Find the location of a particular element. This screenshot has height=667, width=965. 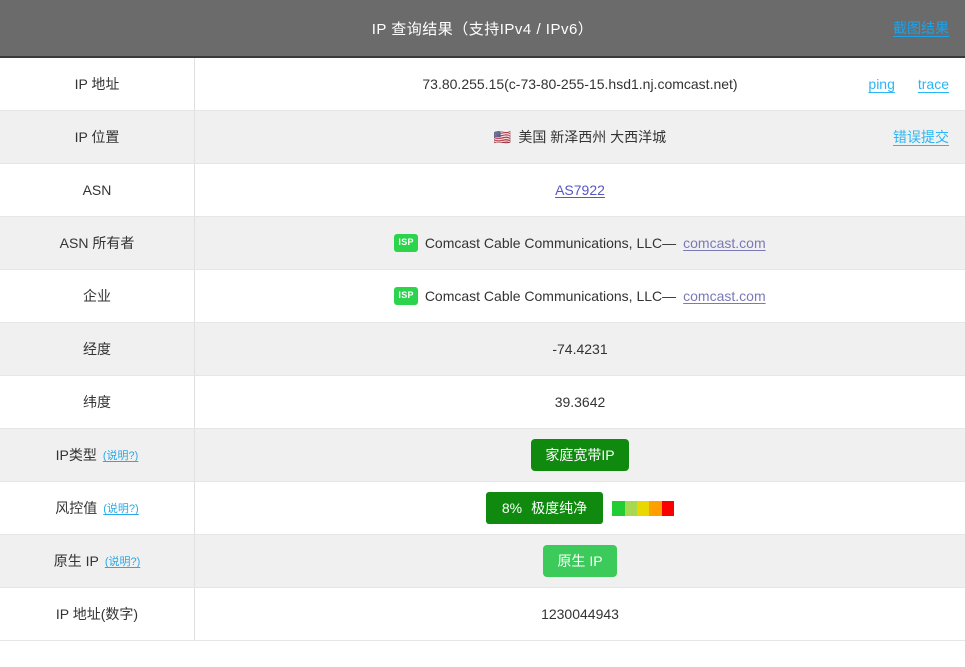

native-ip-explain-link: (说明?) is located at coordinates (122, 561).